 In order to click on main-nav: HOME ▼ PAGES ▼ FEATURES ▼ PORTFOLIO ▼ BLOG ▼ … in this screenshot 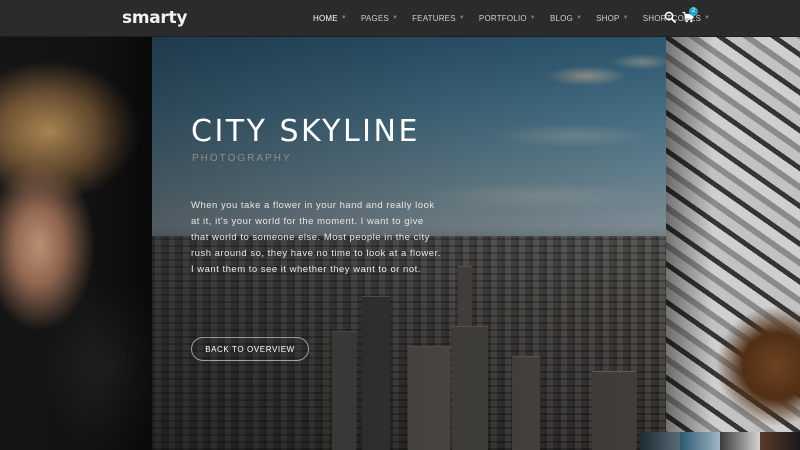, I will do `click(518, 18)`.